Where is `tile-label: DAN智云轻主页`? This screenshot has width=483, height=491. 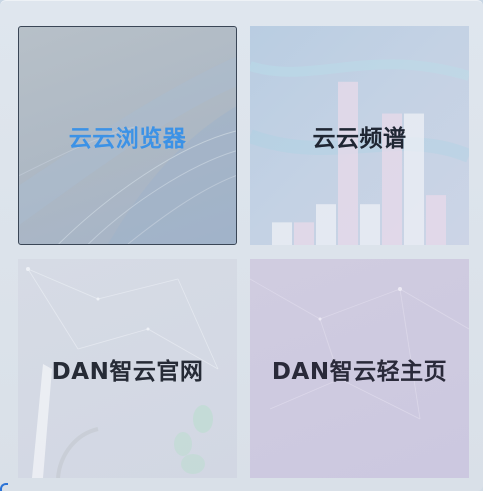 tile-label: DAN智云轻主页 is located at coordinates (359, 371).